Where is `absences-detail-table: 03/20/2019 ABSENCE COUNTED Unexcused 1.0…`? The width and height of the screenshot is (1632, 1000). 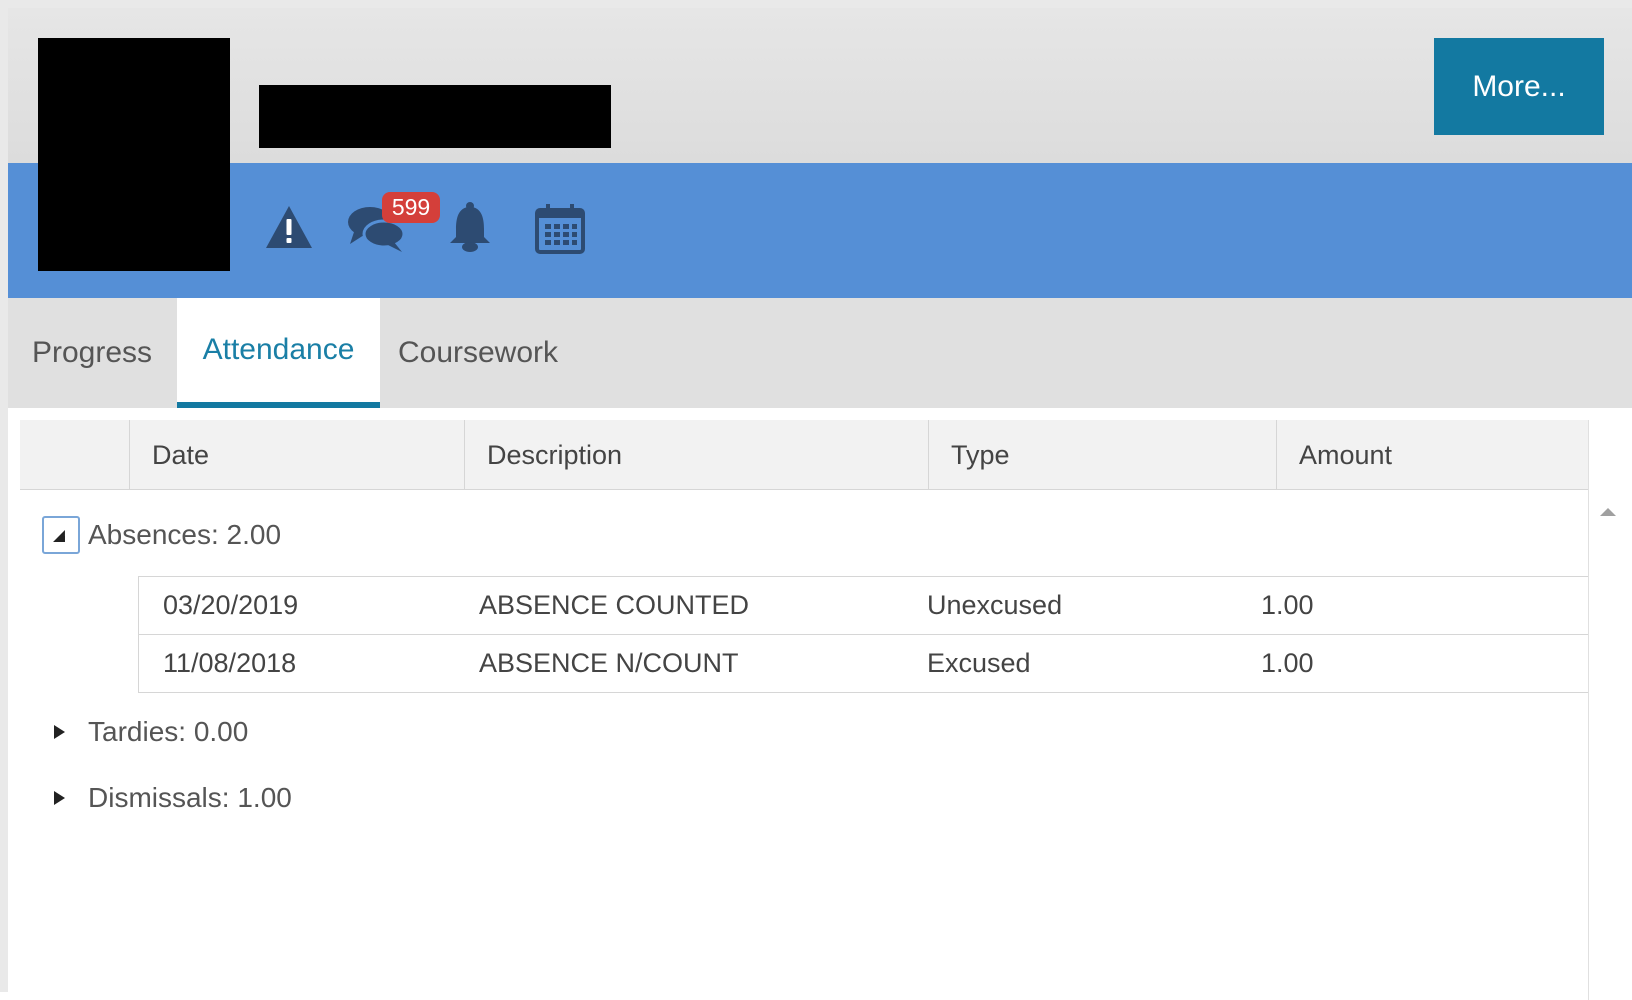 absences-detail-table: 03/20/2019 ABSENCE COUNTED Unexcused 1.0… is located at coordinates (863, 634).